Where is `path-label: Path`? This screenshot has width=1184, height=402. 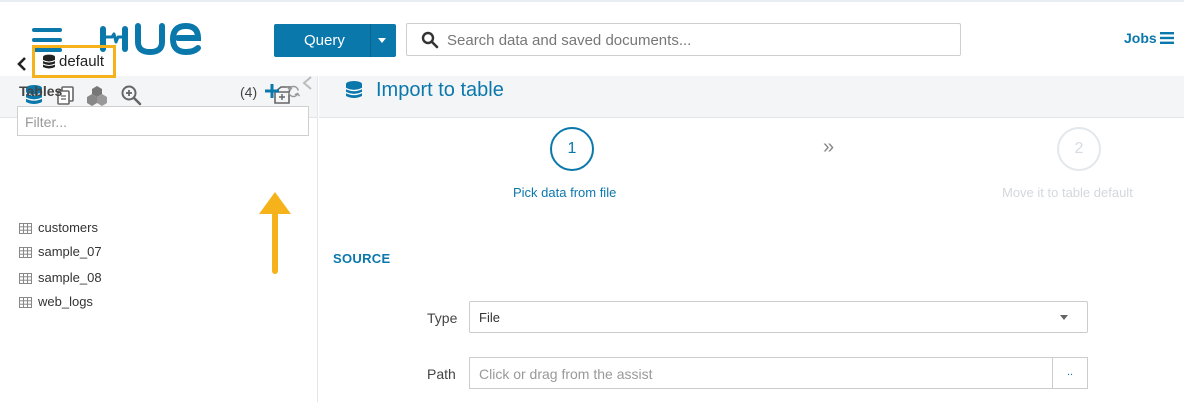 path-label: Path is located at coordinates (441, 374).